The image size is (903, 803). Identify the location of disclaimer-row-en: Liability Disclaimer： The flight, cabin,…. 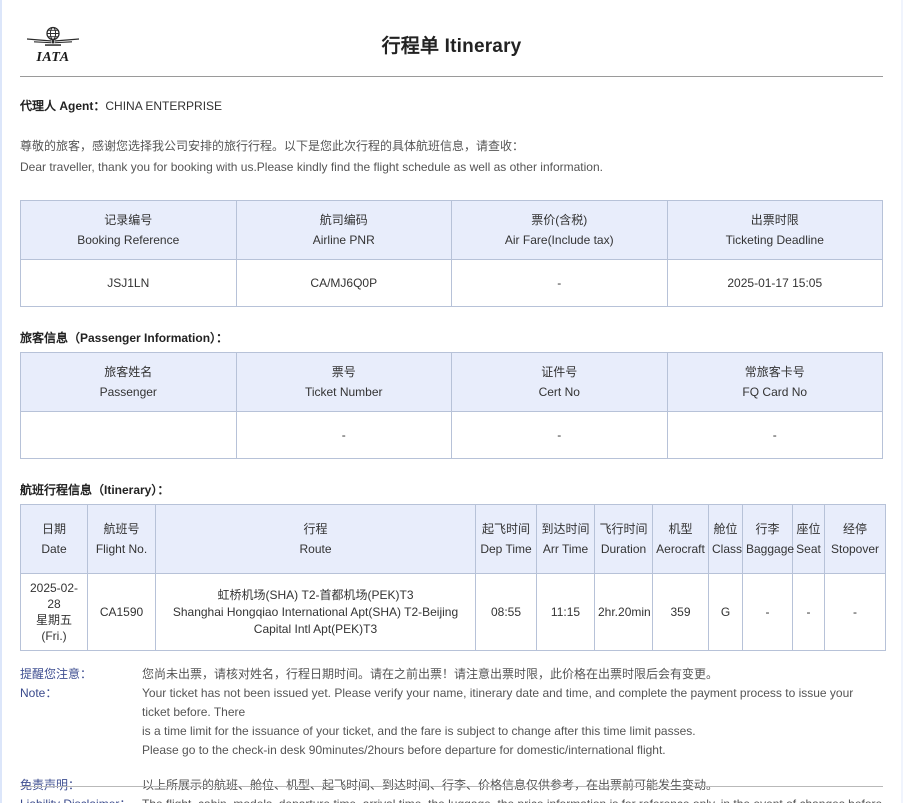
(451, 799).